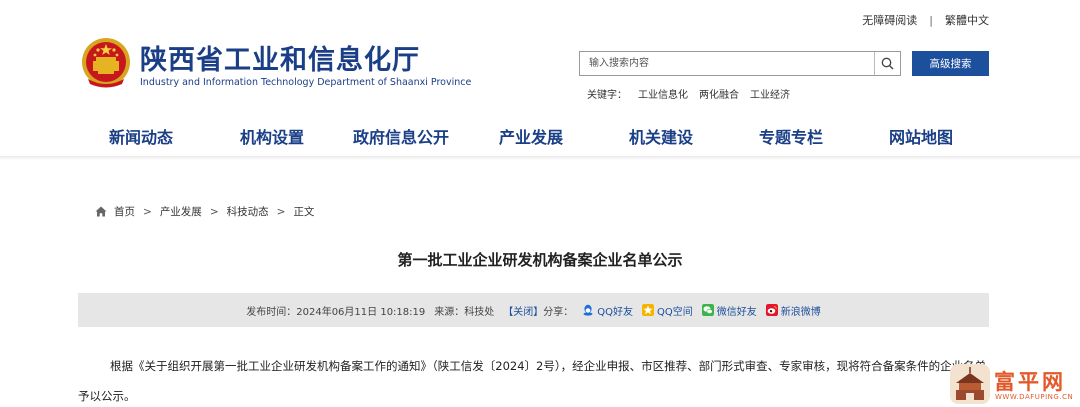 This screenshot has height=407, width=1080. Describe the element at coordinates (1030, 382) in the screenshot. I see `watermark-text: 富平网` at that location.